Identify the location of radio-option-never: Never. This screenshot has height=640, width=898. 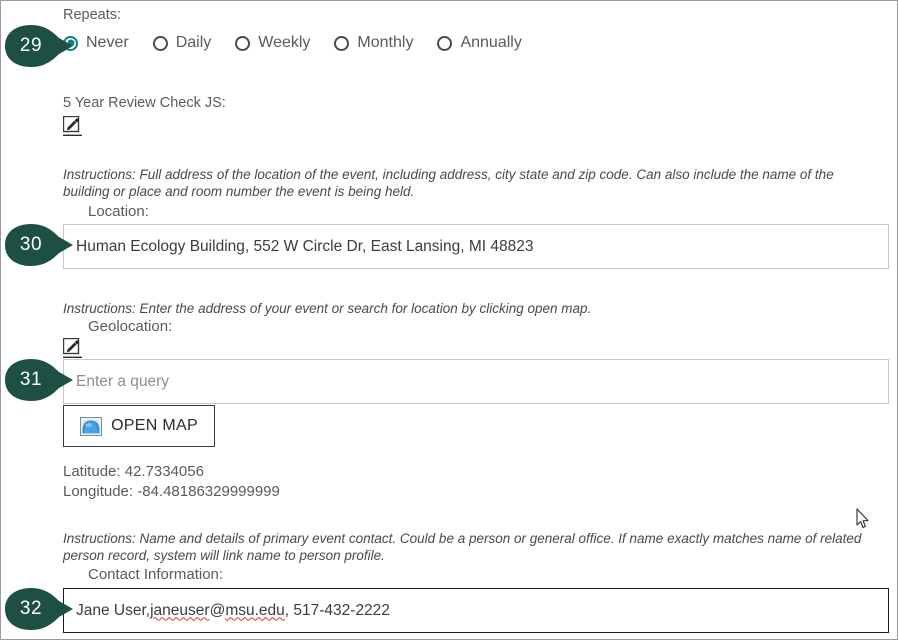
(96, 43).